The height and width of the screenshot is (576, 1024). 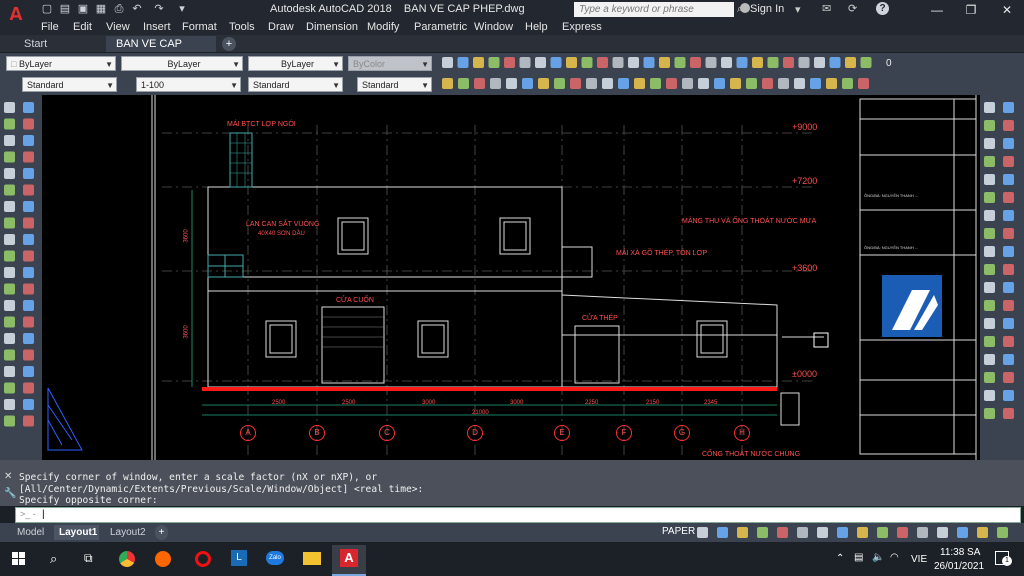 I want to click on close-button: ✕, so click(x=1007, y=10).